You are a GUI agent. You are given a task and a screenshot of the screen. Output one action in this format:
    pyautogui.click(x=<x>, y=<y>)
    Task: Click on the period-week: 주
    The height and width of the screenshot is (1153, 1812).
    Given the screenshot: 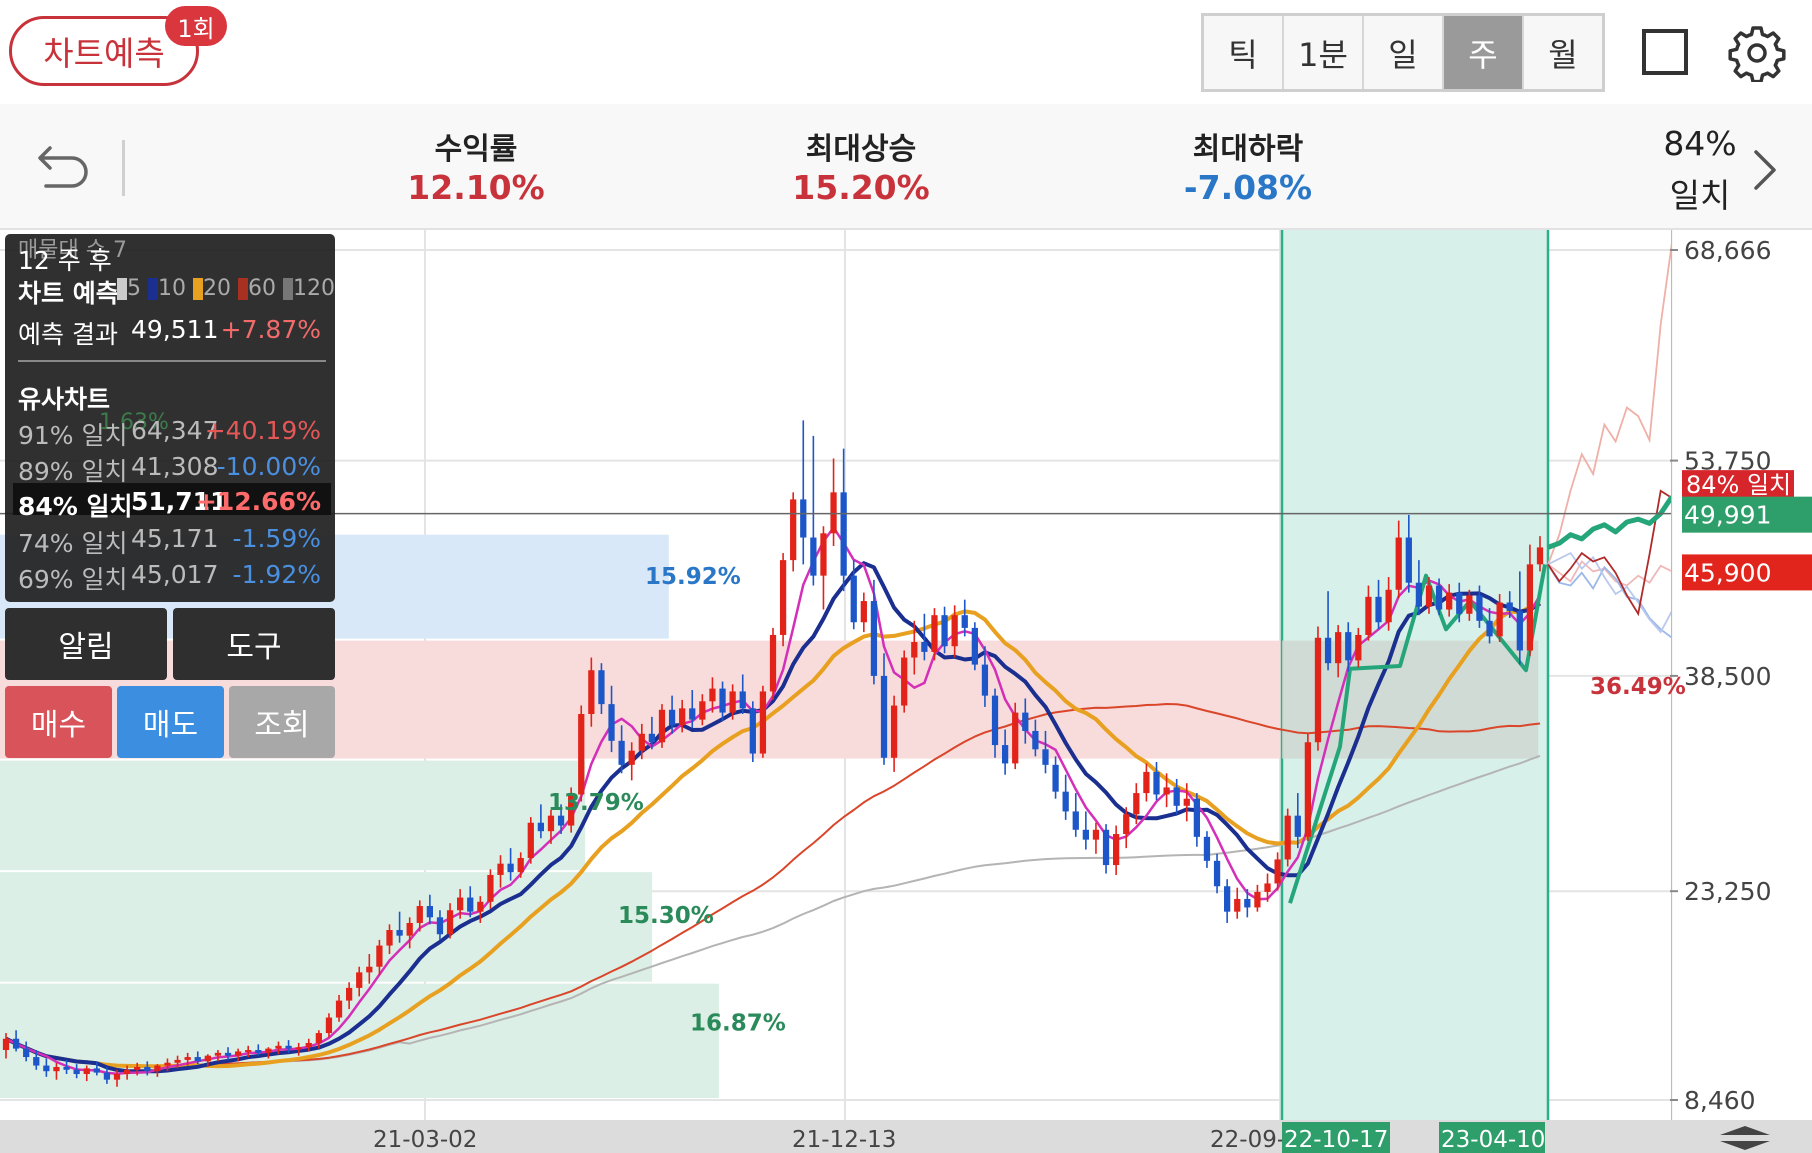 What is the action you would take?
    pyautogui.click(x=1484, y=52)
    